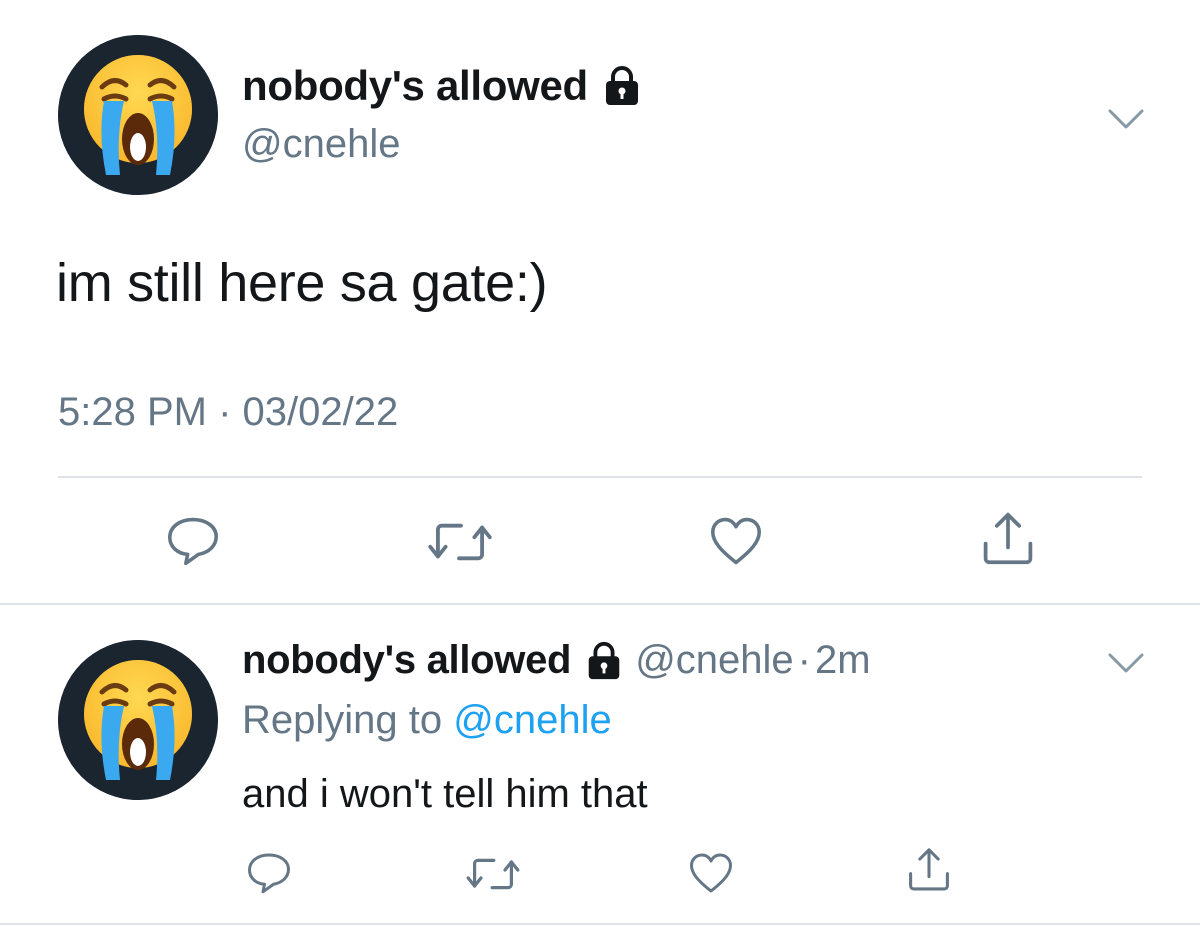 The width and height of the screenshot is (1200, 926). Describe the element at coordinates (228, 412) in the screenshot. I see `main-tweet-timestamp: 5:28 PM · 03/02/22` at that location.